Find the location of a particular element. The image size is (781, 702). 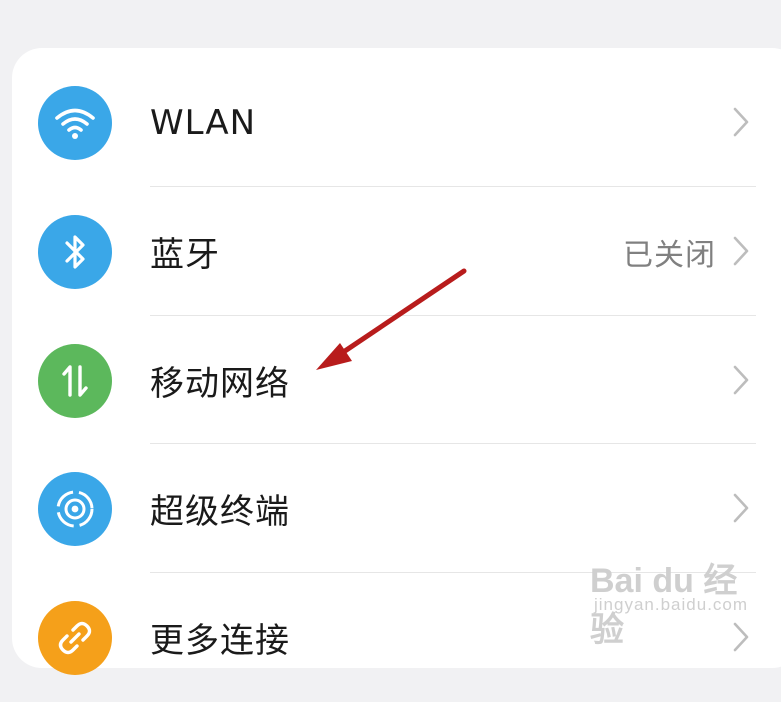

bluetooth-status: 已关闭 is located at coordinates (669, 255).